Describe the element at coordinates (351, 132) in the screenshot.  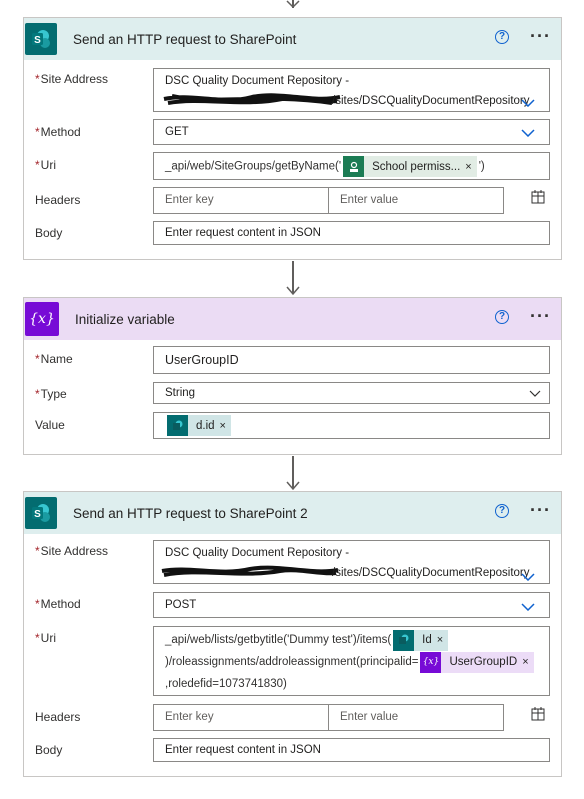
I see `method-dropdown: GET` at that location.